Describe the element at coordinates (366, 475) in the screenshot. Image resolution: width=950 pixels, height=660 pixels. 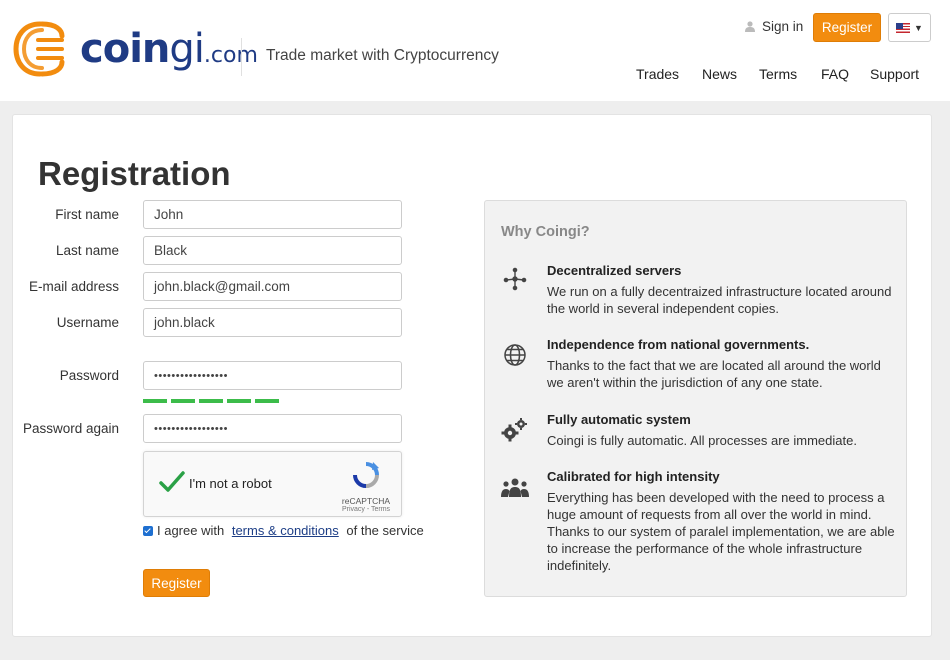
I see `recaptcha-logo-icon` at that location.